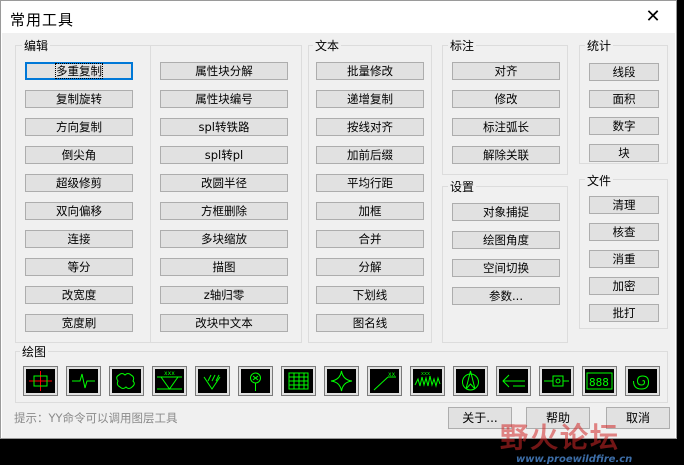  Describe the element at coordinates (370, 127) in the screenshot. I see `text-button-3: 按线对齐` at that location.